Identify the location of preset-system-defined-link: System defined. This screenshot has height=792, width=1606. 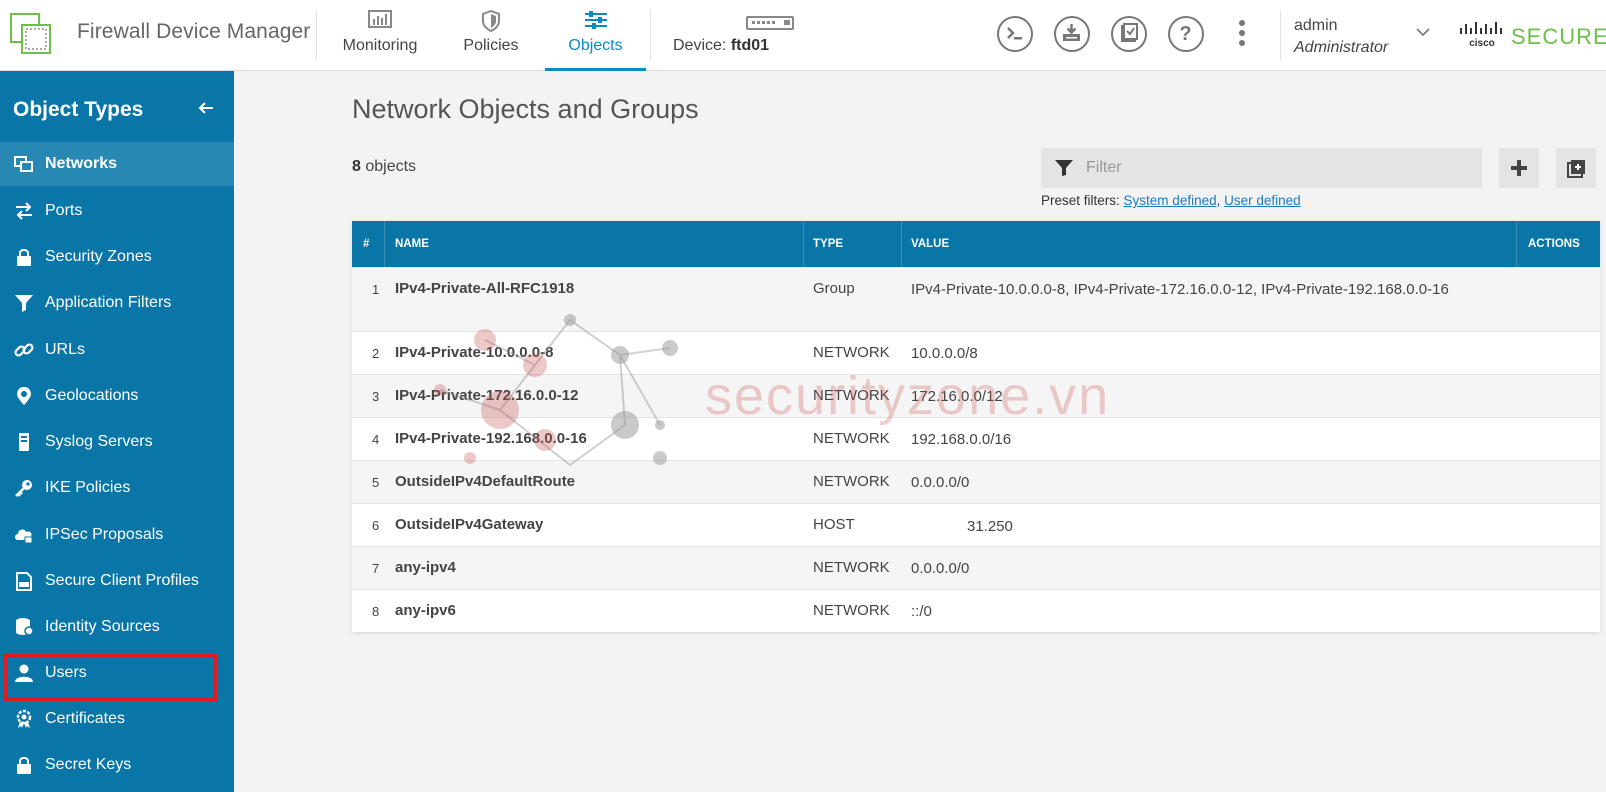
(1170, 200).